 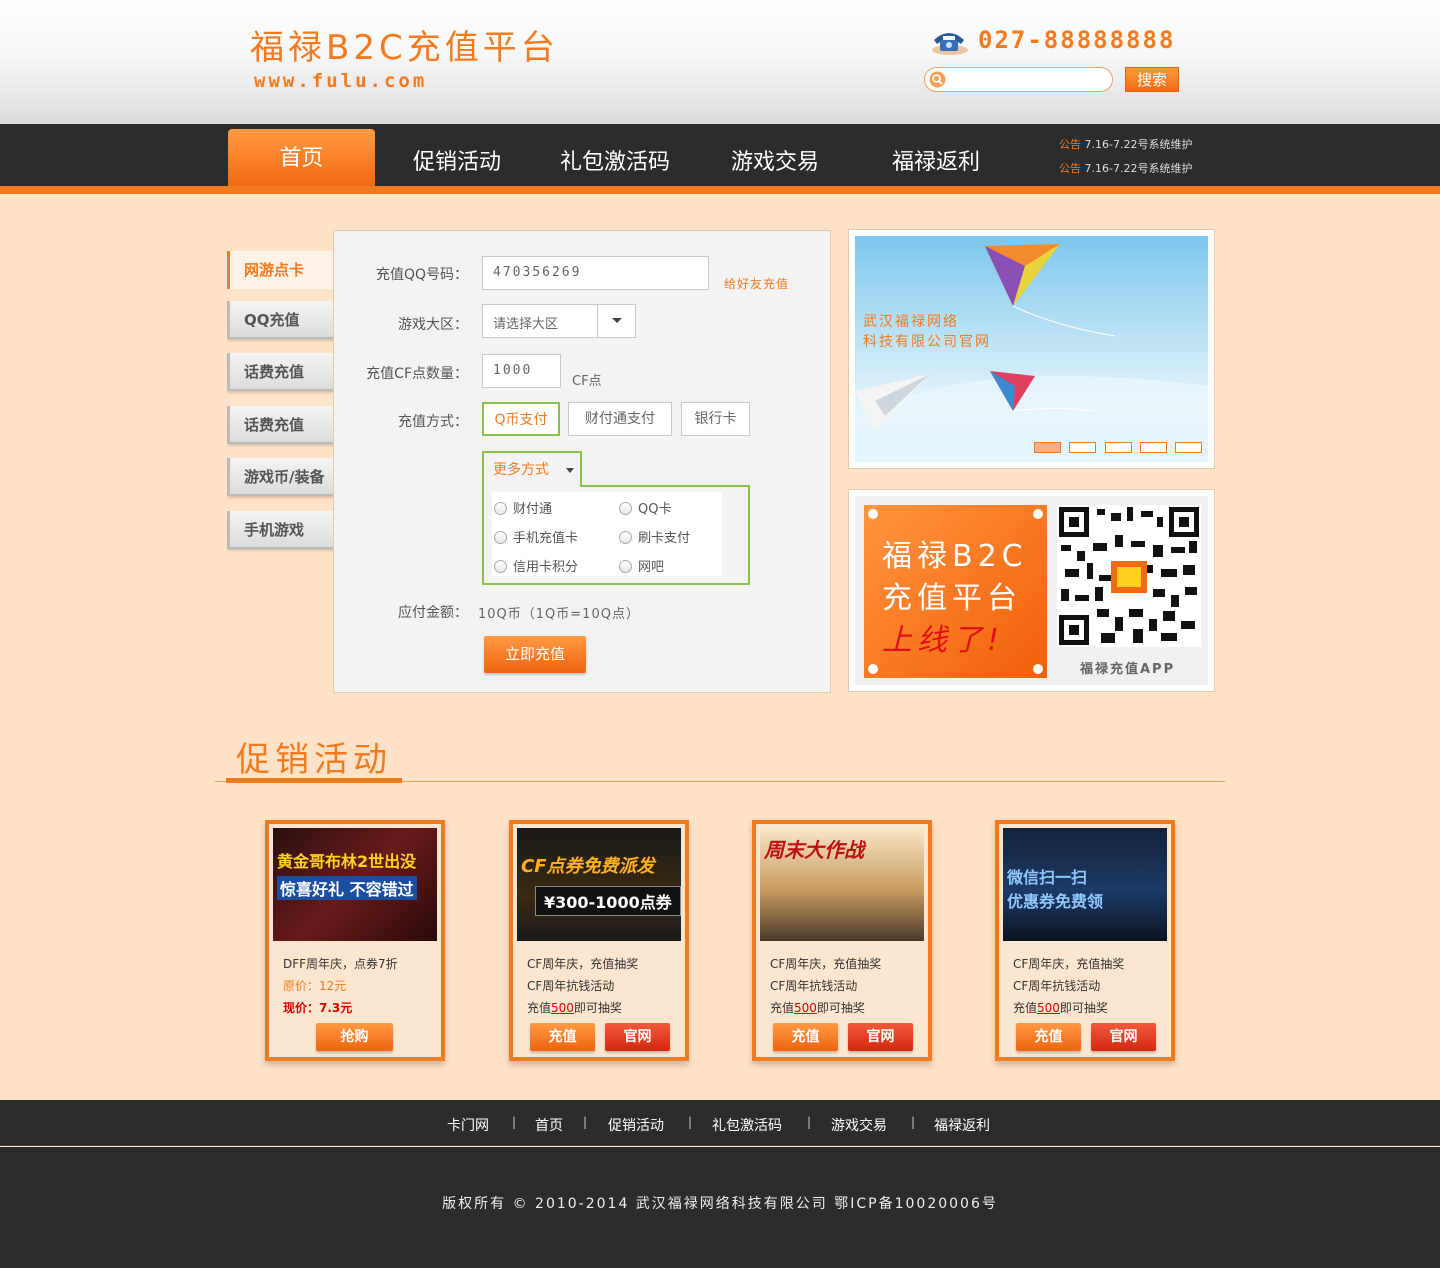 I want to click on card-line: CF周年抗钱活动, so click(x=1057, y=986).